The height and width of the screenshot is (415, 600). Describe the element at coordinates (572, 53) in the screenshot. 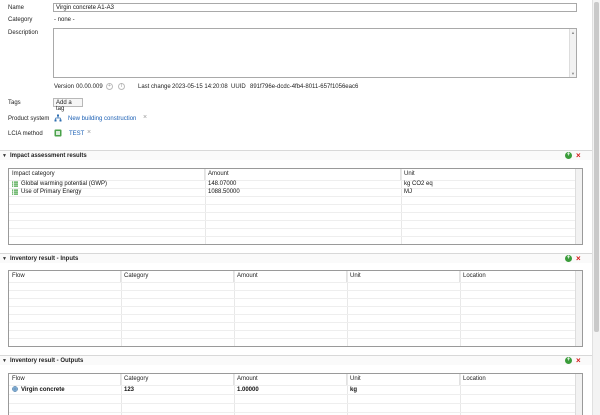

I see `description-scrollbar: ▲ ▼` at that location.